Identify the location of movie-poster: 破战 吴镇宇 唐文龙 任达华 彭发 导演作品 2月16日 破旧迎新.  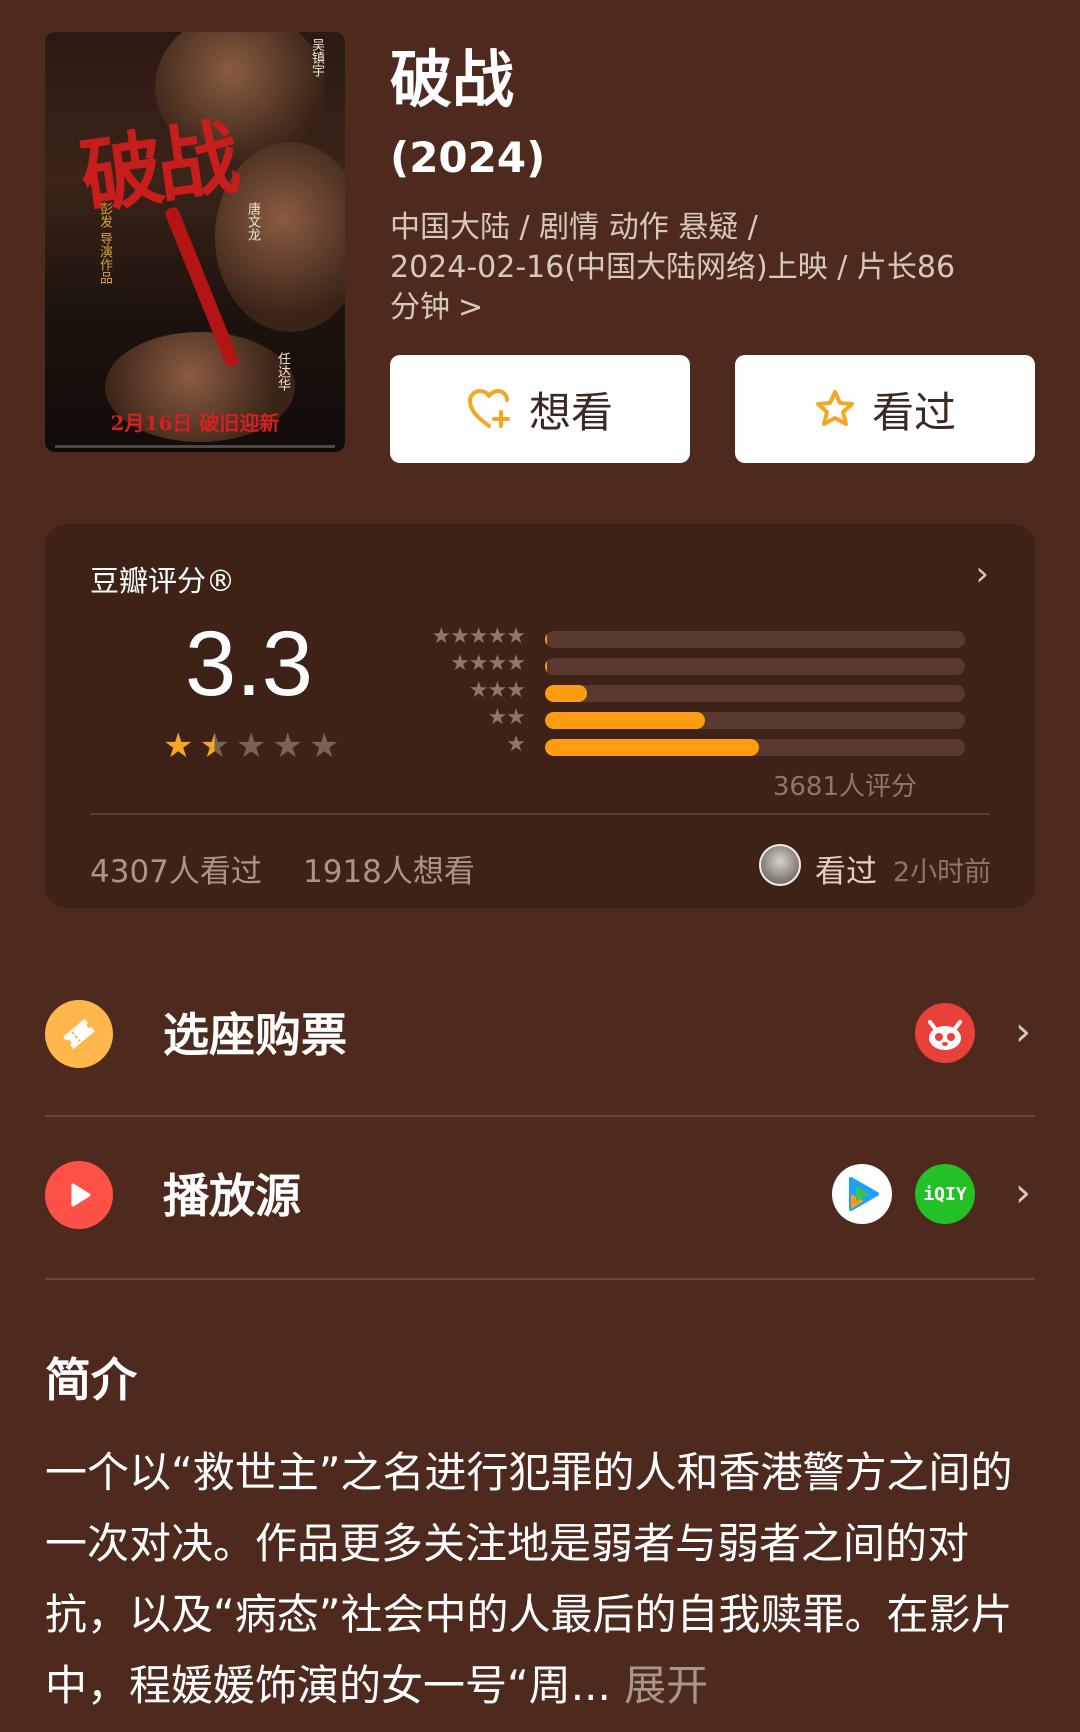
(195, 242).